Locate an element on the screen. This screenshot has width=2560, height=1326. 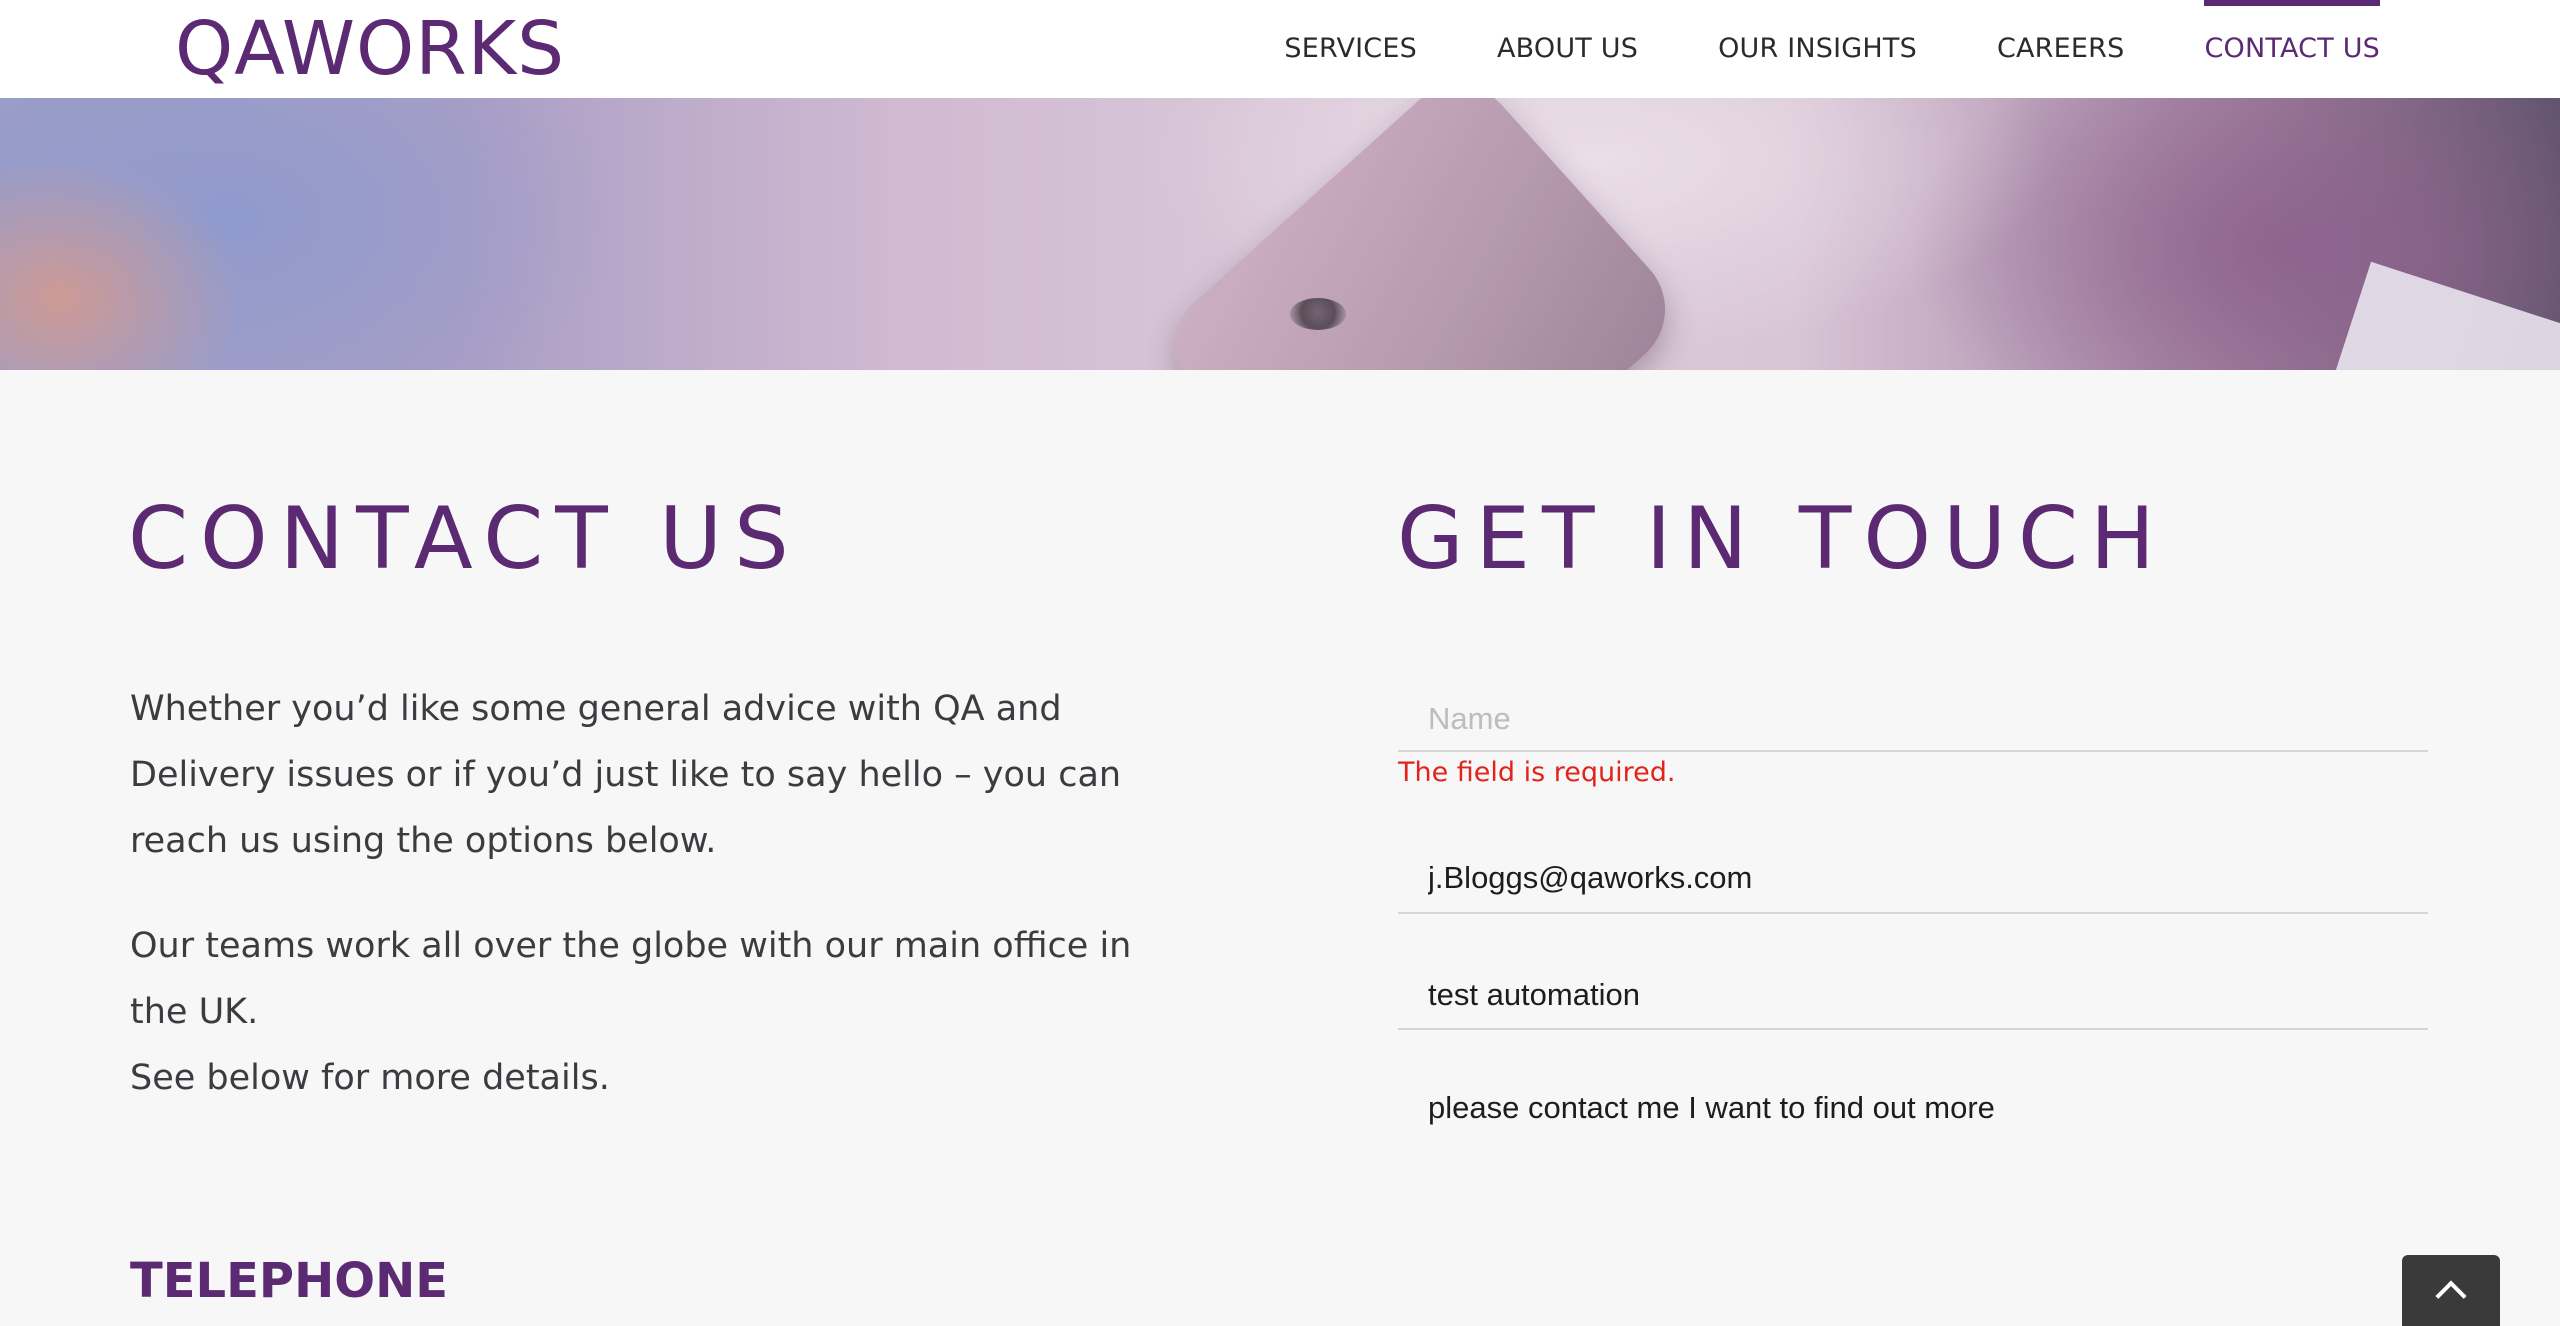
nav-item-contact-us: CONTACT US is located at coordinates (2292, 49).